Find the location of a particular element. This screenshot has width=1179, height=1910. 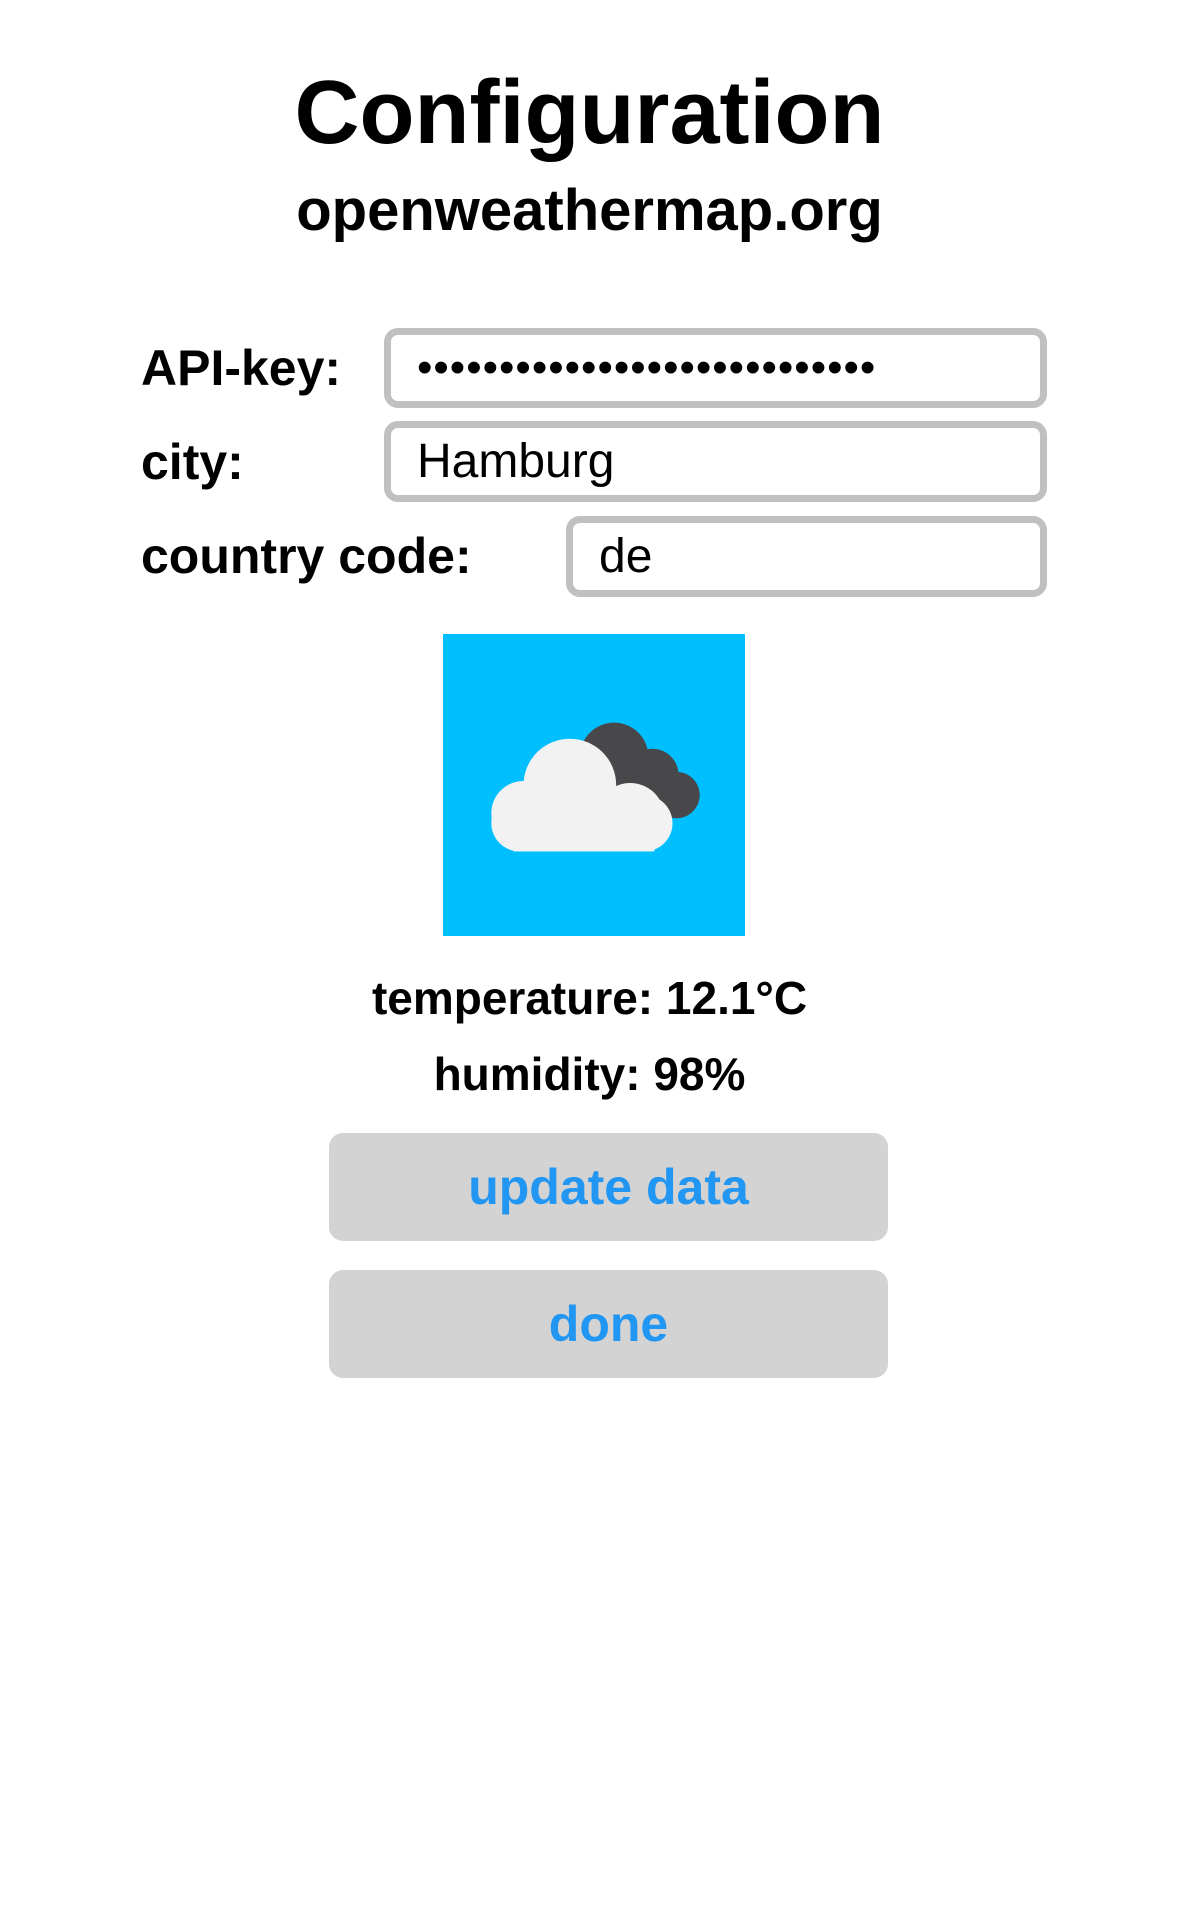

city-input is located at coordinates (715, 461).